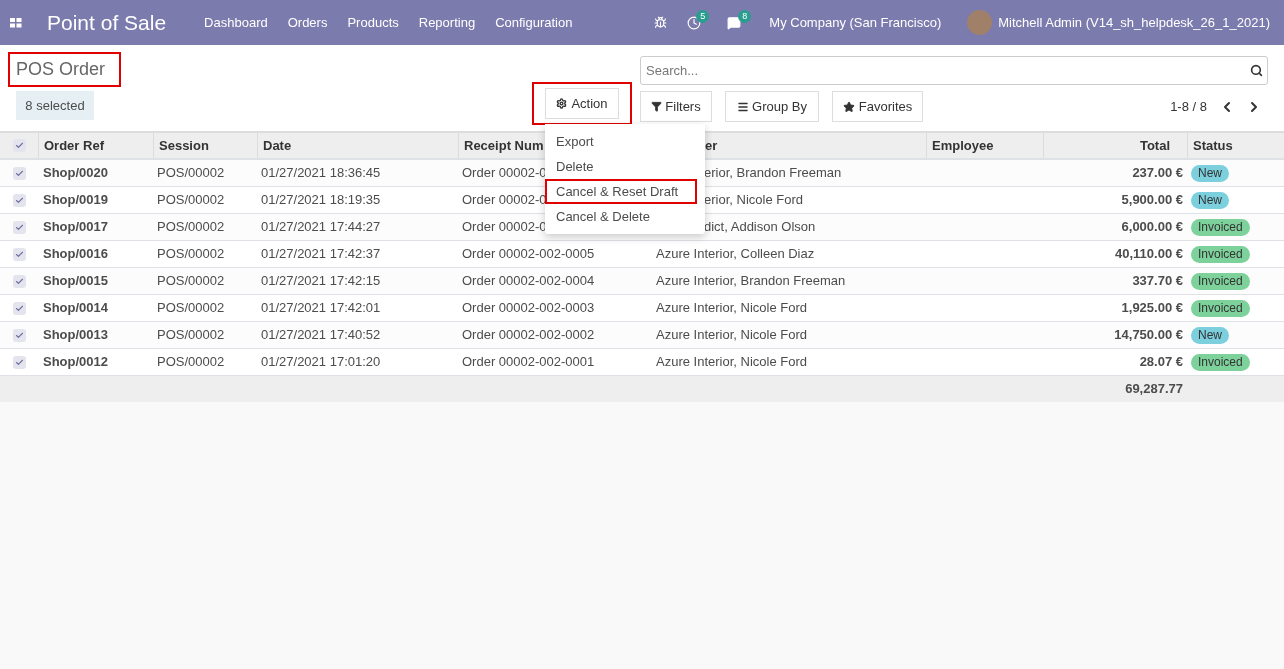  What do you see at coordinates (534, 22) in the screenshot?
I see `menu-item: Configuration` at bounding box center [534, 22].